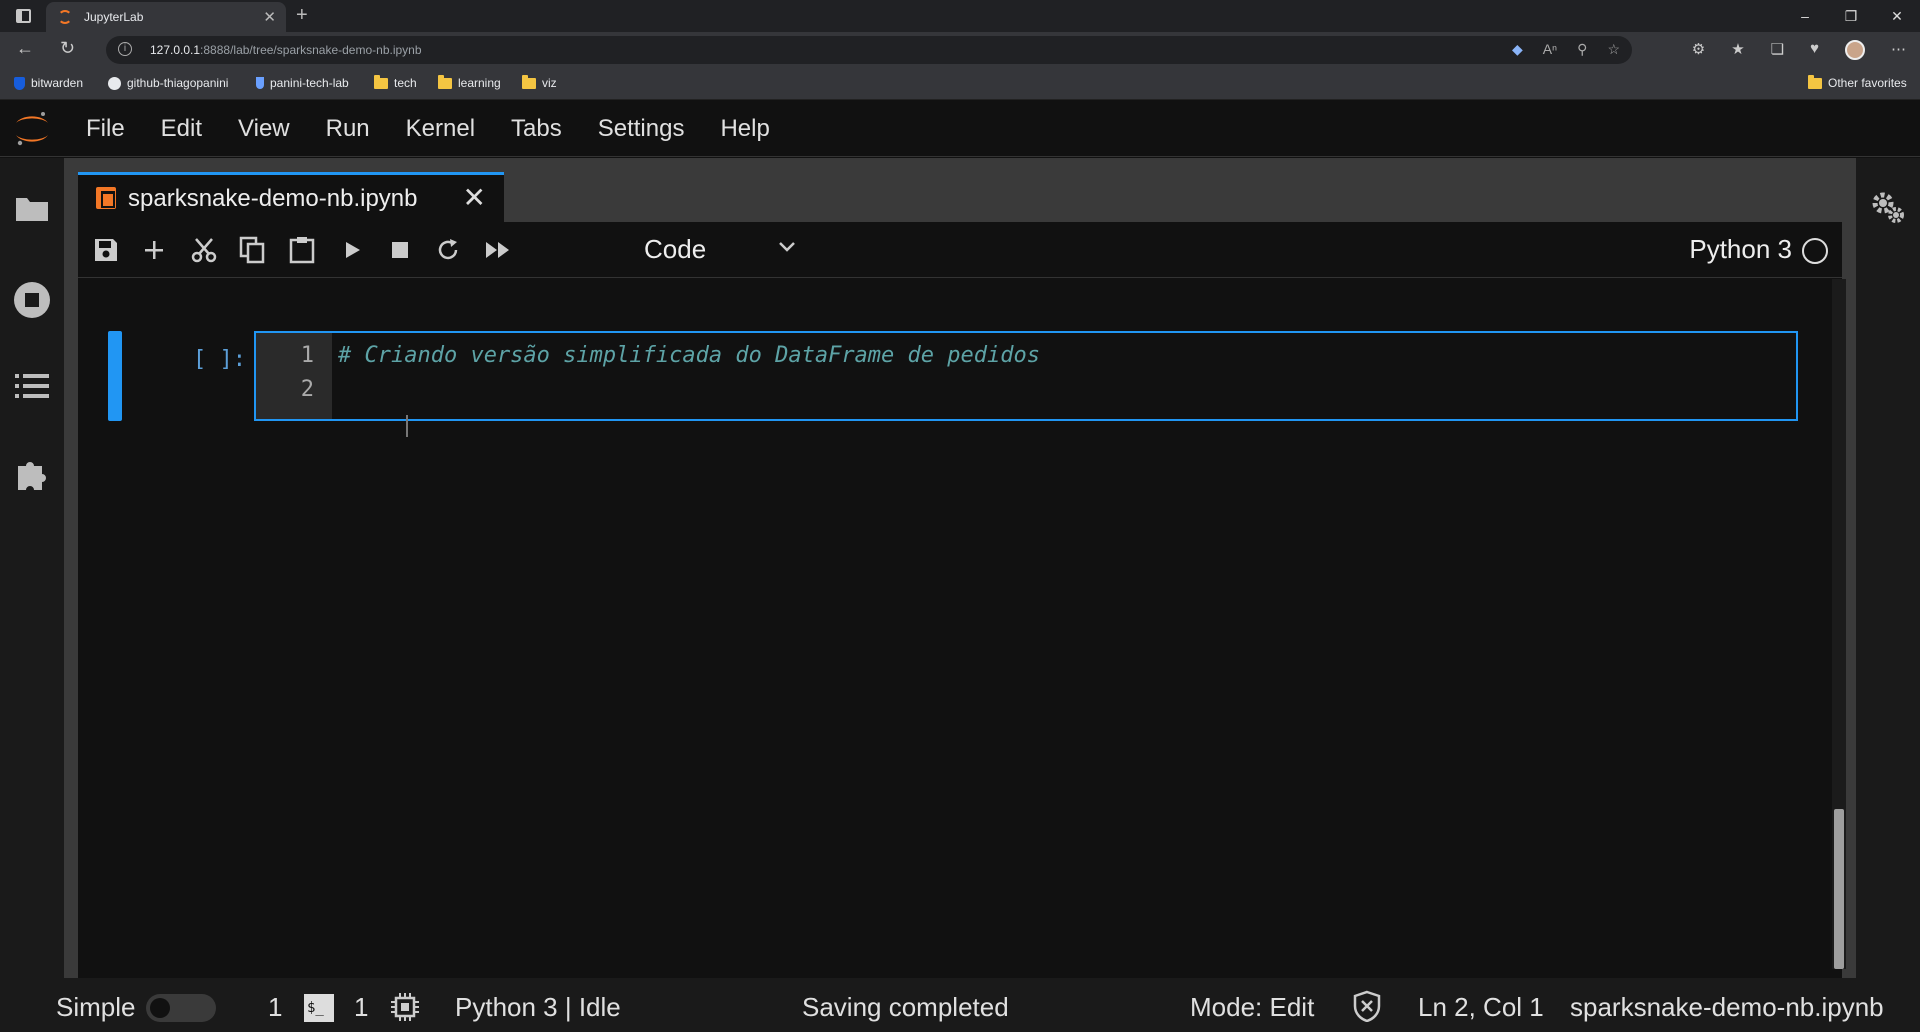 This screenshot has width=1920, height=1032. I want to click on bookmark-tech: tech, so click(395, 82).